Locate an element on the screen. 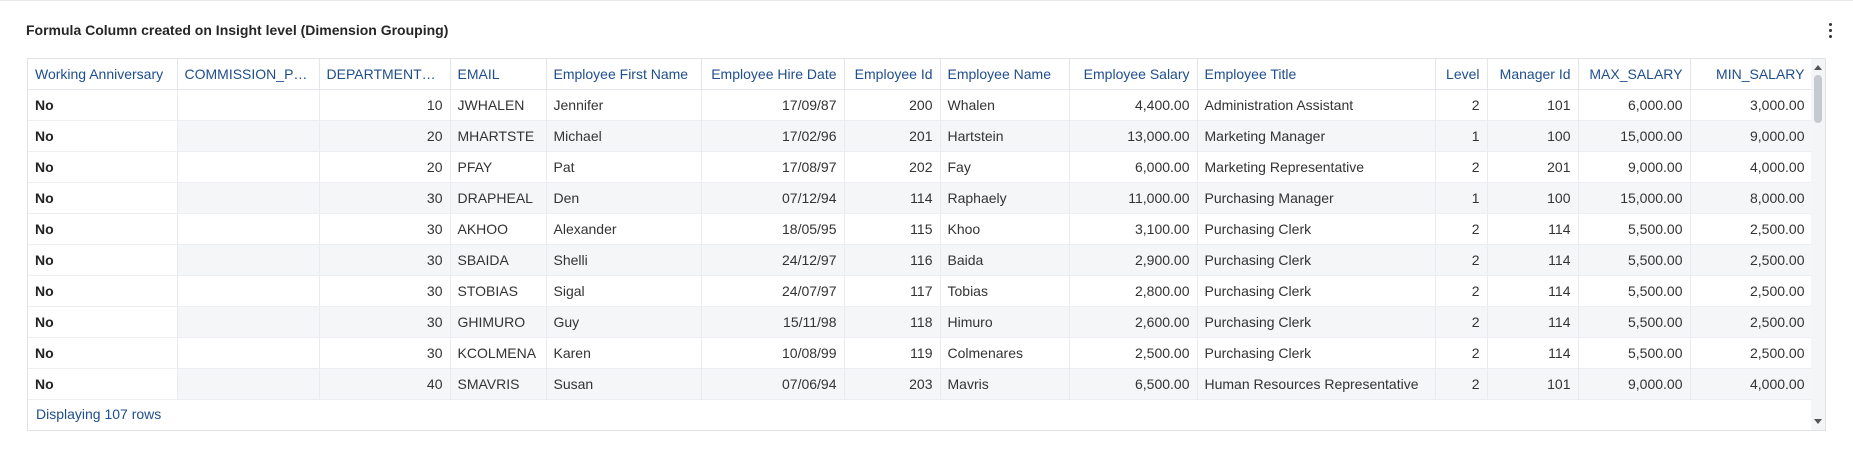 This screenshot has height=449, width=1853. column-header-employee-id: Employee Id is located at coordinates (892, 74).